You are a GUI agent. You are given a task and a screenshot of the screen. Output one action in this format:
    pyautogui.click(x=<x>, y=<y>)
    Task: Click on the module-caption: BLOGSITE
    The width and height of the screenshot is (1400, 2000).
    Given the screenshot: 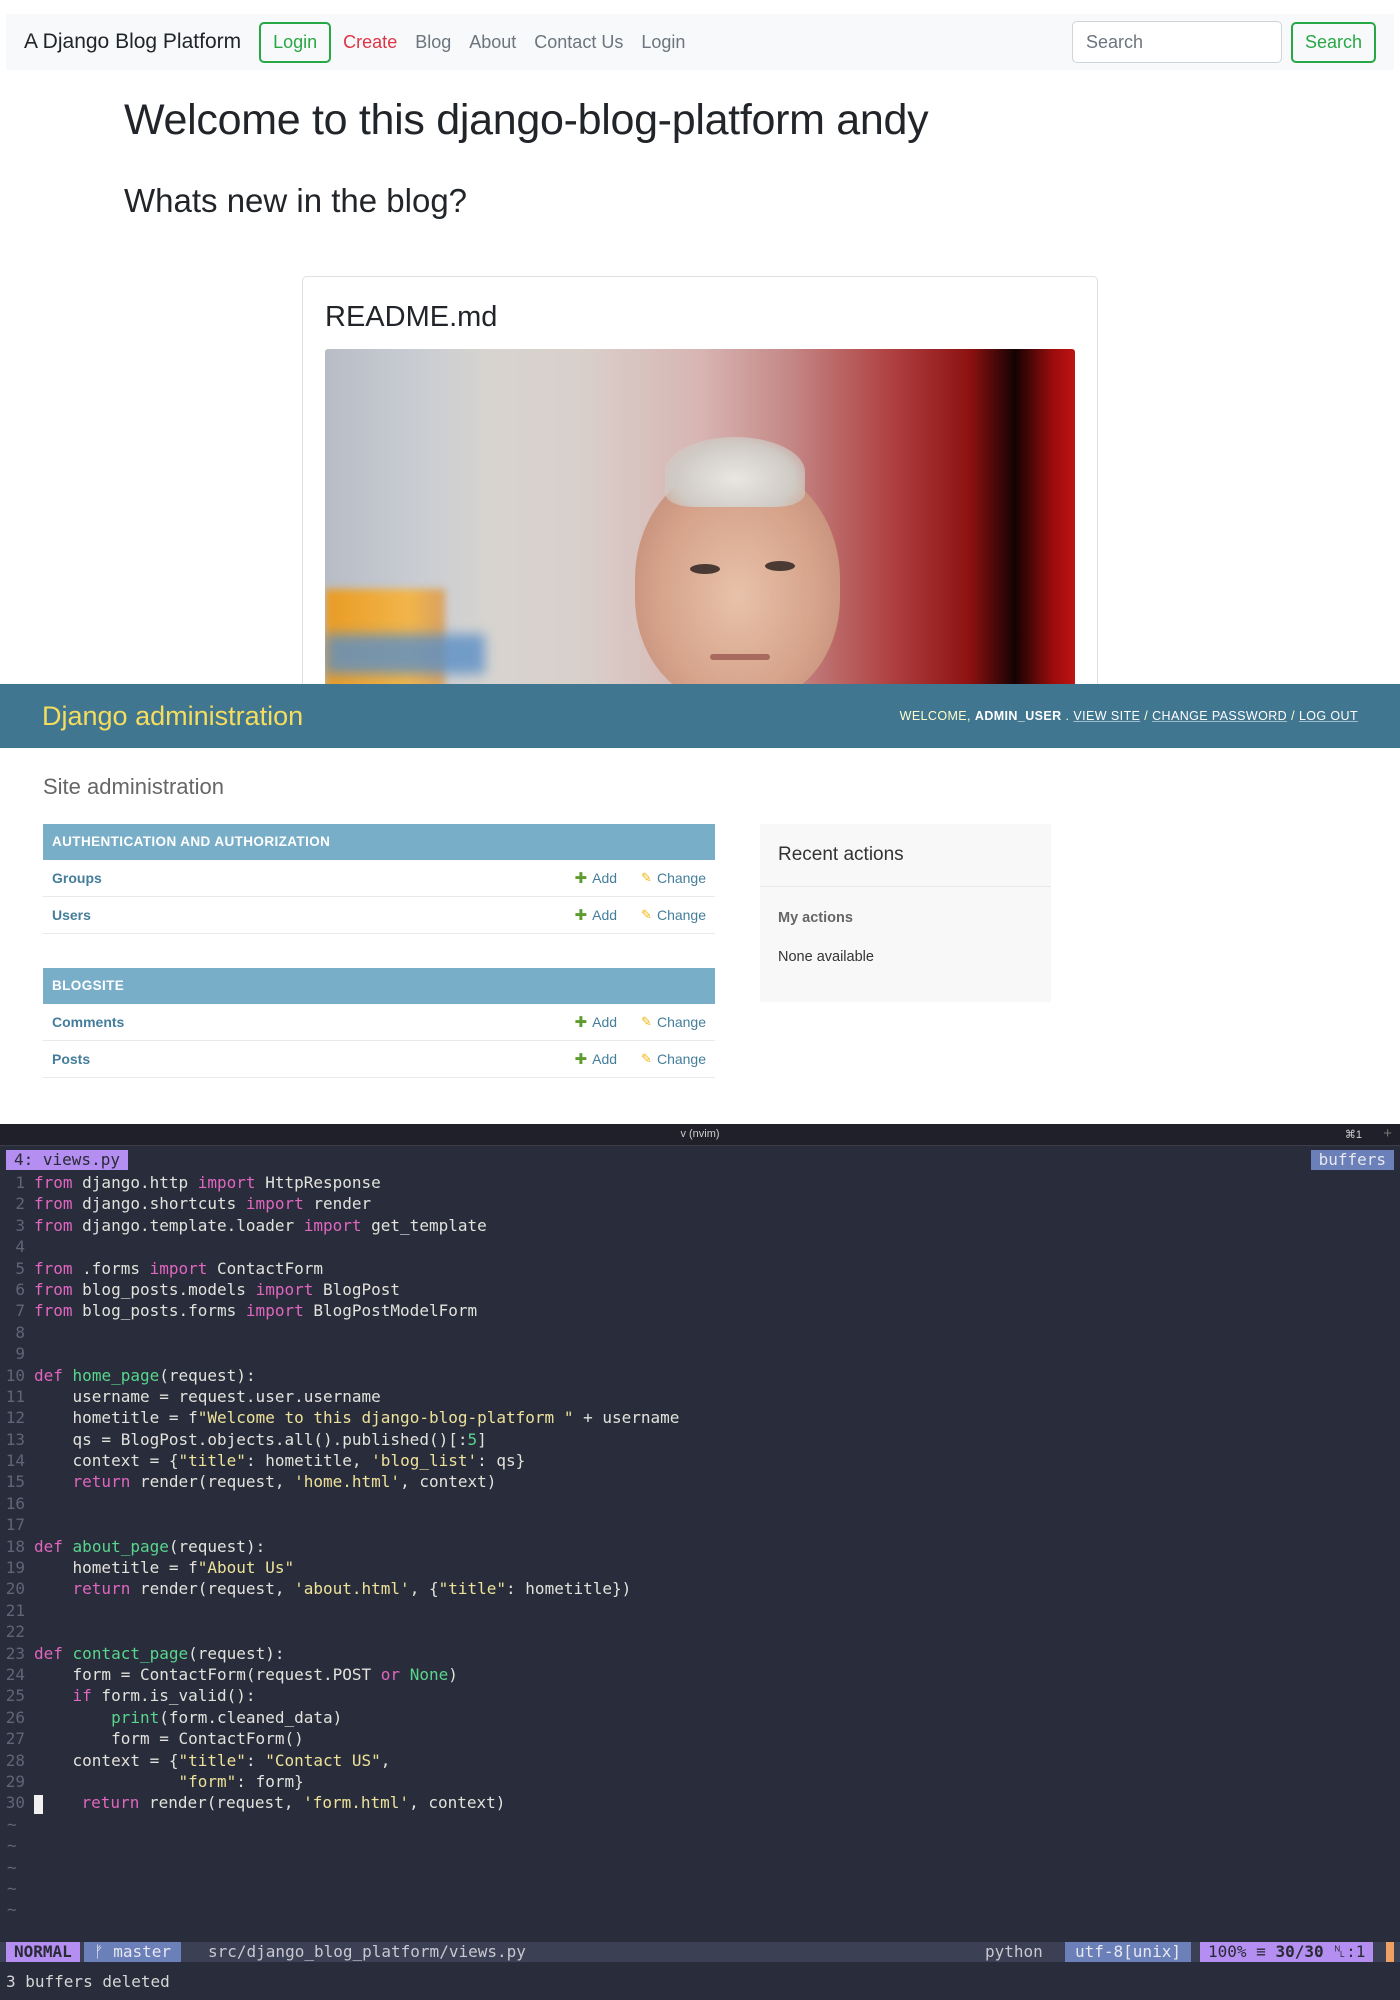 What is the action you would take?
    pyautogui.click(x=379, y=986)
    